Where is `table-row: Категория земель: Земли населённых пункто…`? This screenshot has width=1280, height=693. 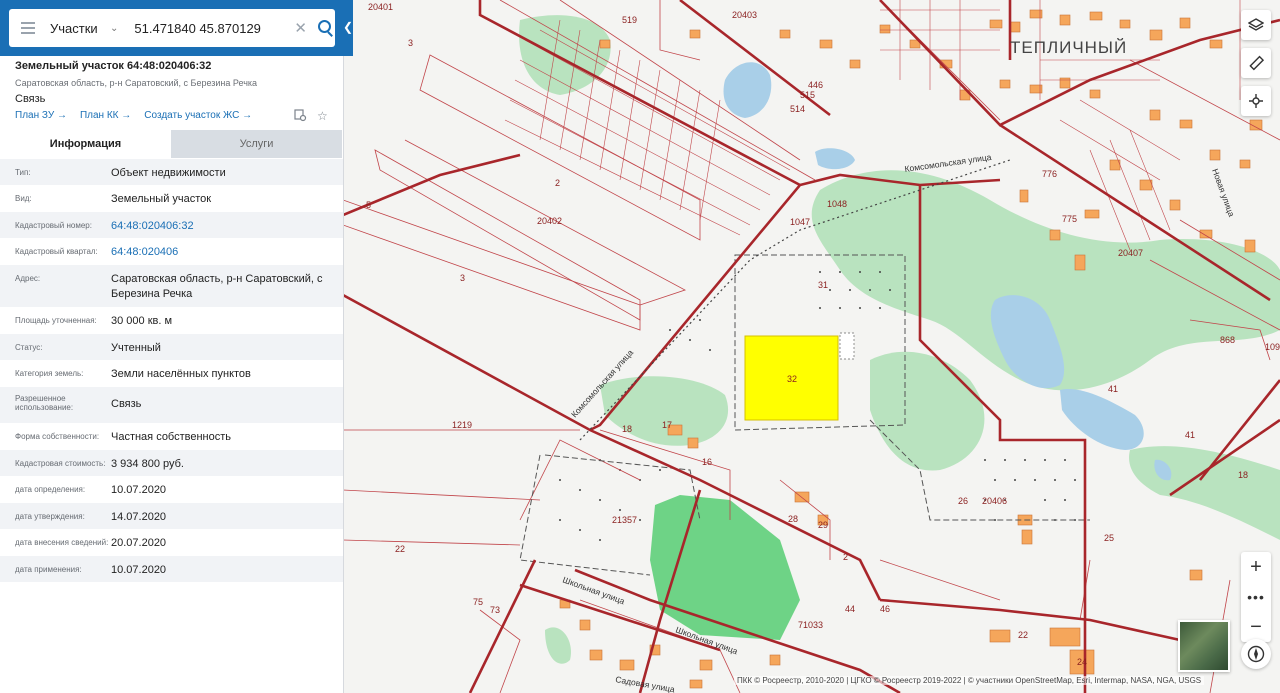
table-row: Категория земель: Земли населённых пункто… is located at coordinates (171, 373).